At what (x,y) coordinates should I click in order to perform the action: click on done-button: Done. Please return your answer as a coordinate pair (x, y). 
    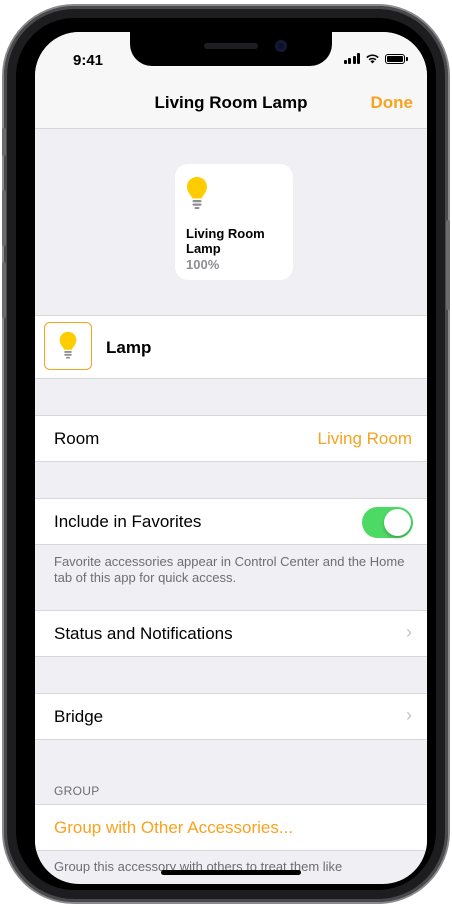
    Looking at the image, I should click on (392, 103).